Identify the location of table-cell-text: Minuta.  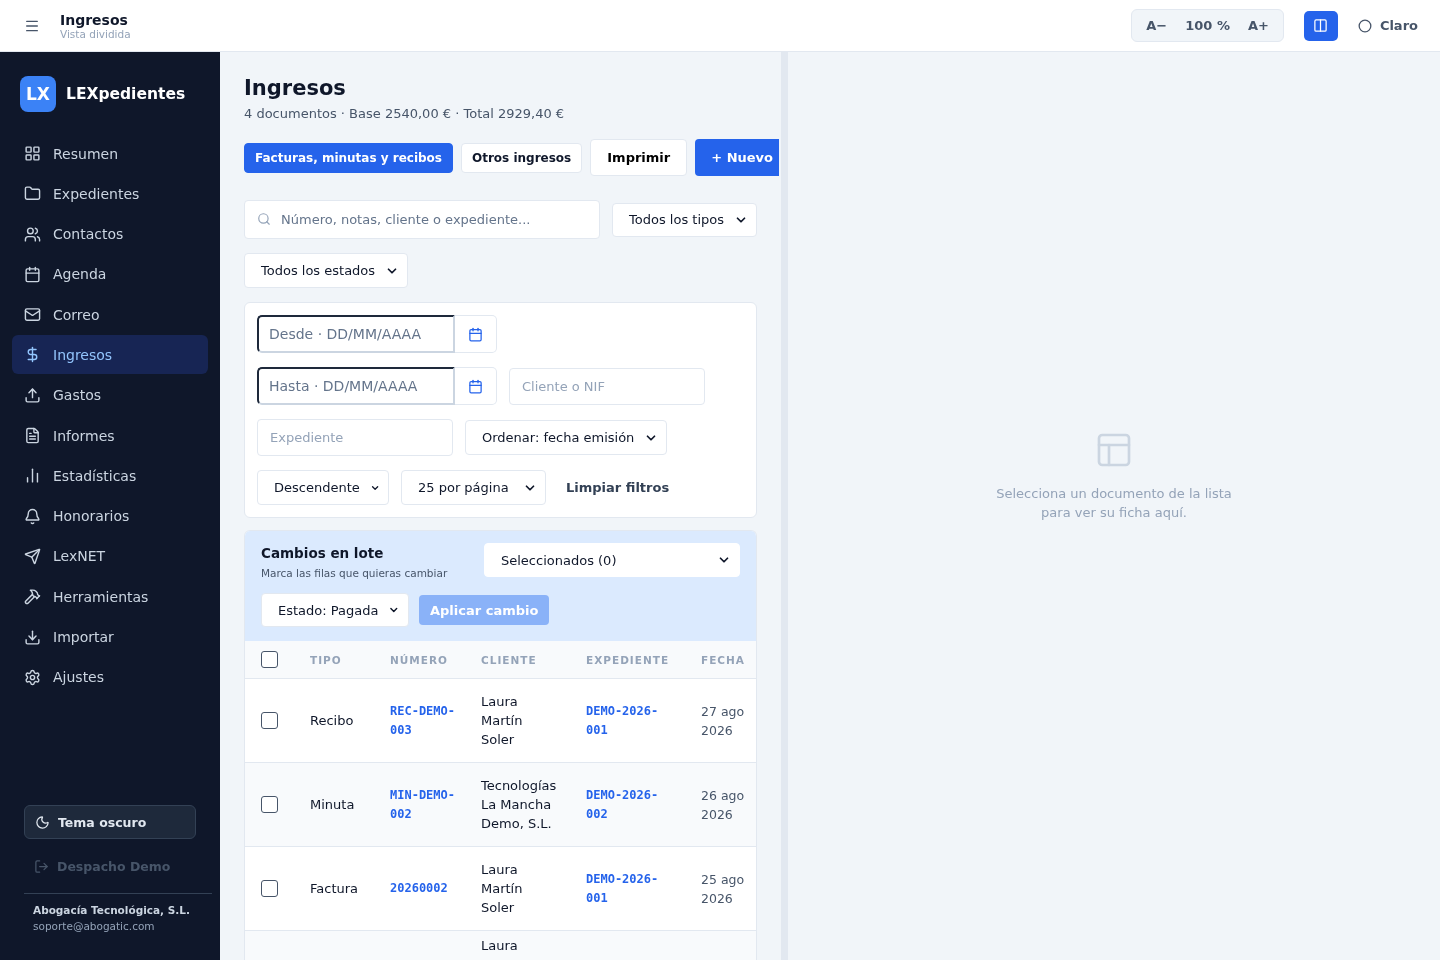
(333, 805).